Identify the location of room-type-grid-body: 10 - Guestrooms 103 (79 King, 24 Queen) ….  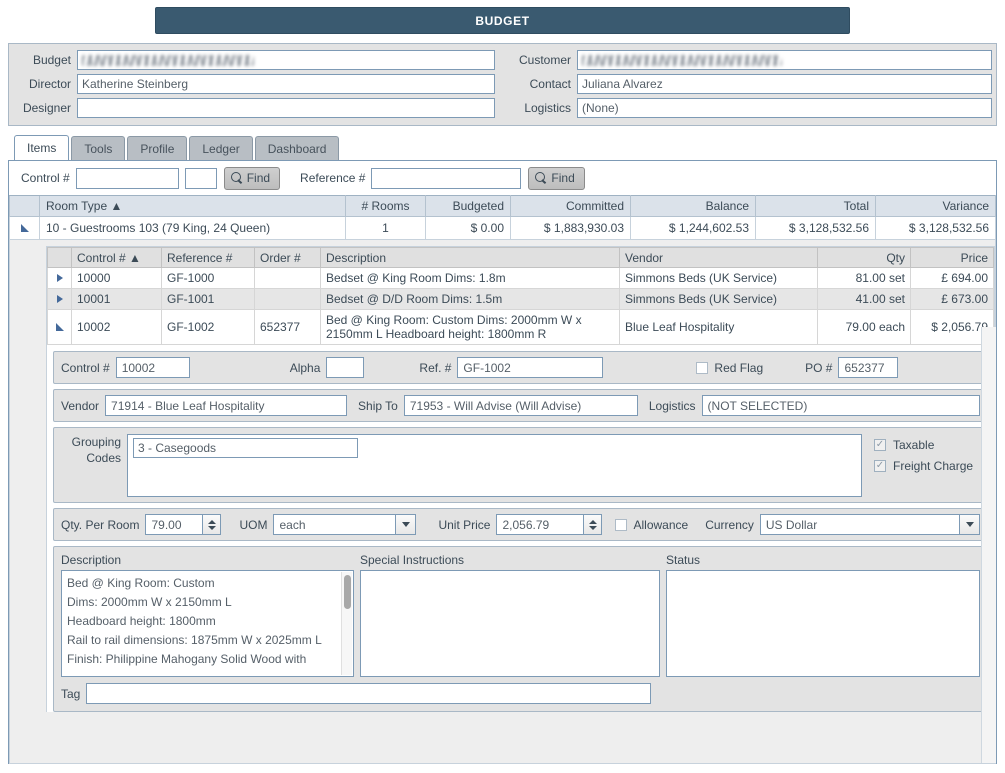
(502, 228).